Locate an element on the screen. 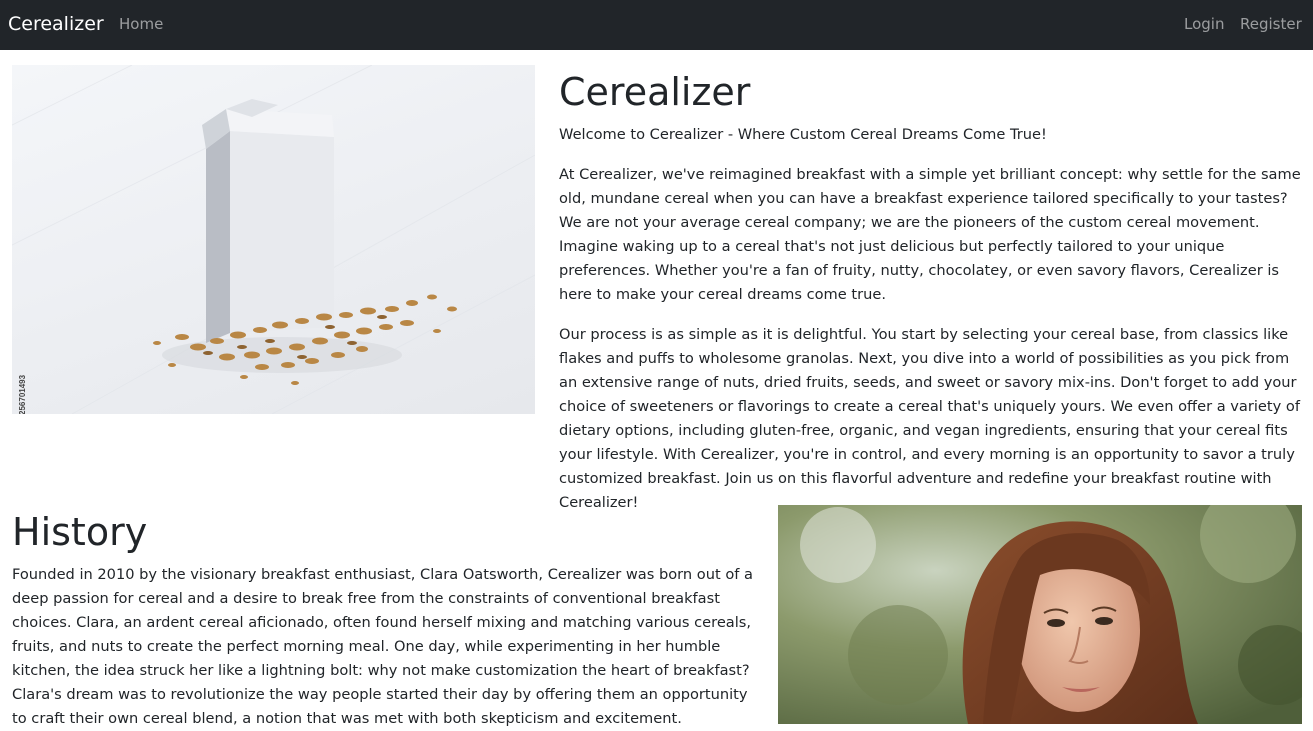  portrait-illustration is located at coordinates (1040, 614).